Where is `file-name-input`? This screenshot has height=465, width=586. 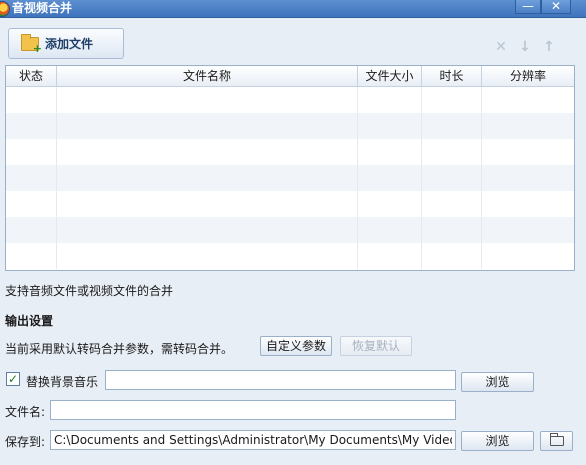 file-name-input is located at coordinates (253, 410).